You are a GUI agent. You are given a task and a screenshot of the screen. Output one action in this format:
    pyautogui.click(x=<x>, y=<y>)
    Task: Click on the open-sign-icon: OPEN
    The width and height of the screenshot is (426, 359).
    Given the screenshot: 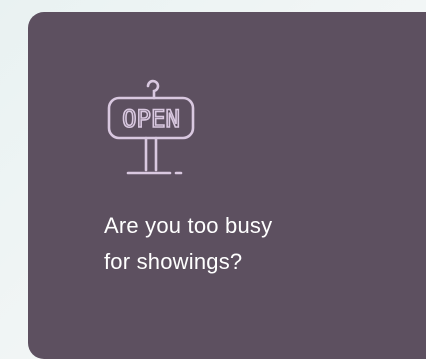 What is the action you would take?
    pyautogui.click(x=151, y=127)
    